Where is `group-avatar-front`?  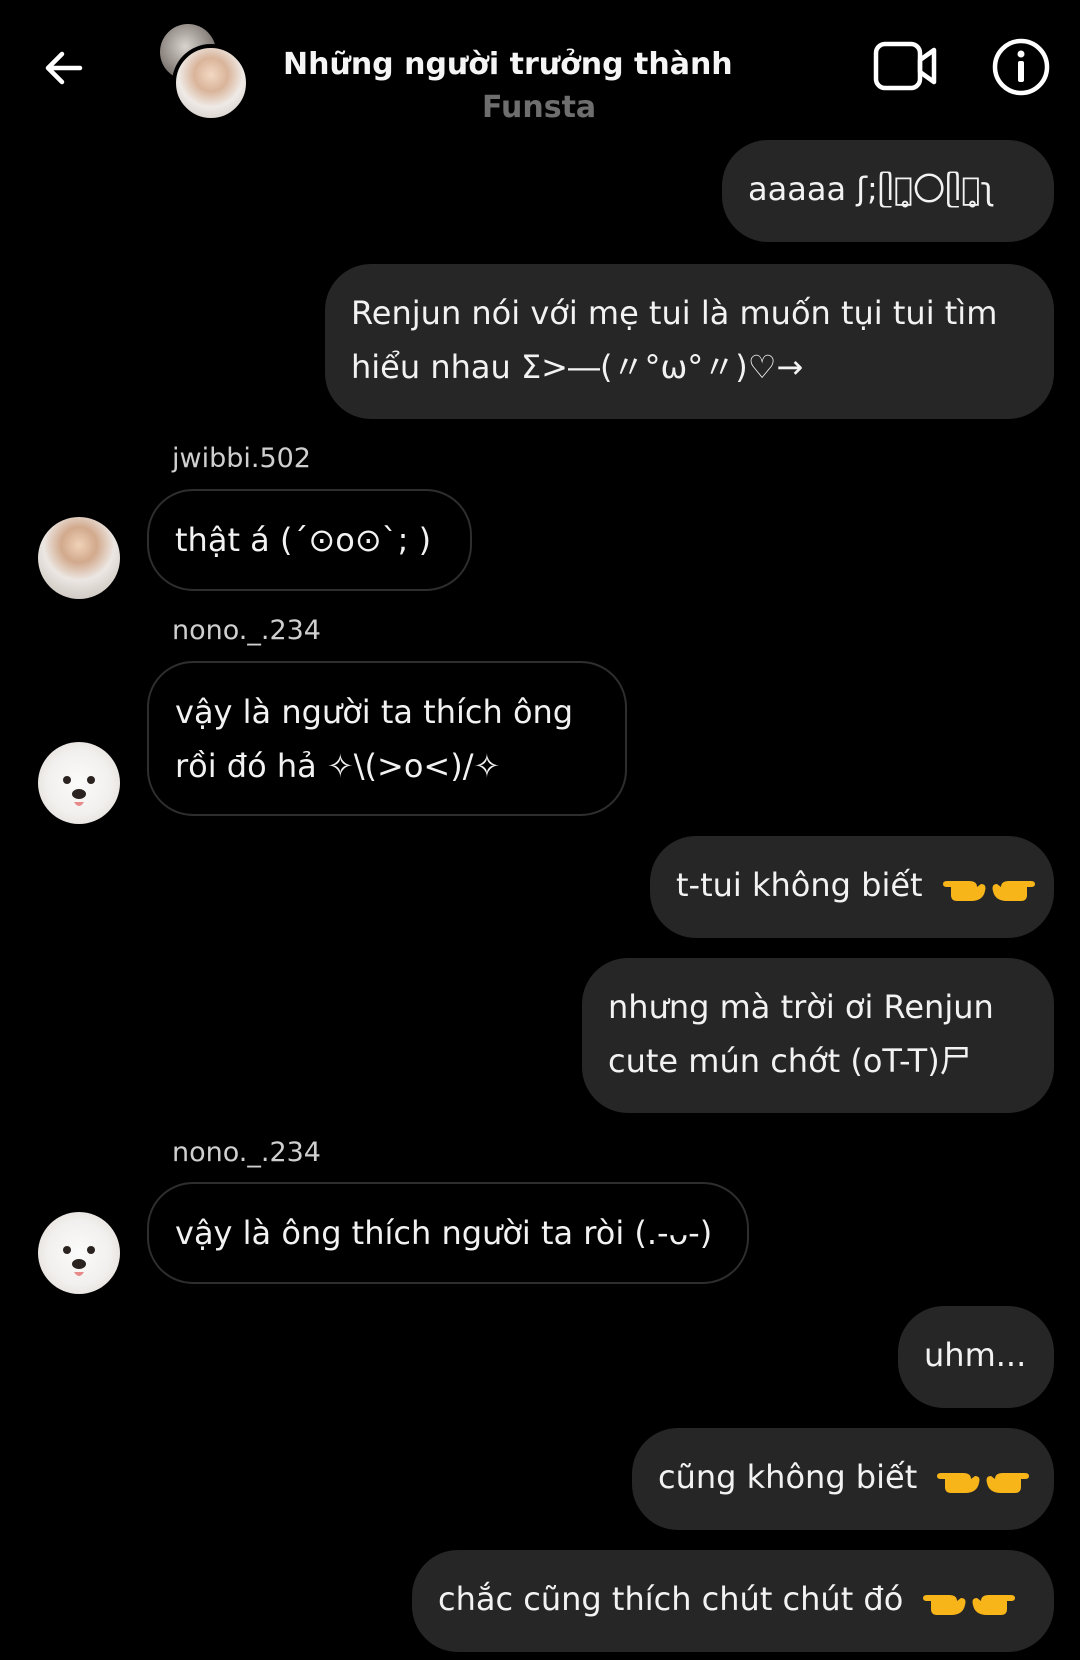 group-avatar-front is located at coordinates (211, 83).